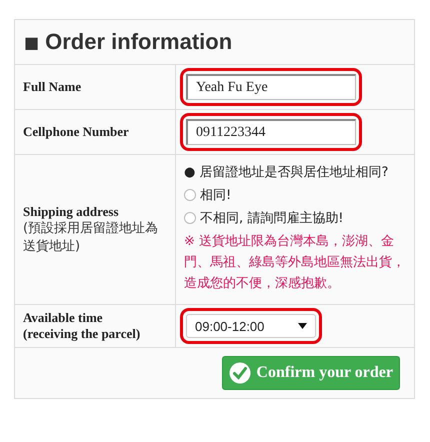 The image size is (430, 442). Describe the element at coordinates (76, 132) in the screenshot. I see `field-label: Cellphone Number` at that location.